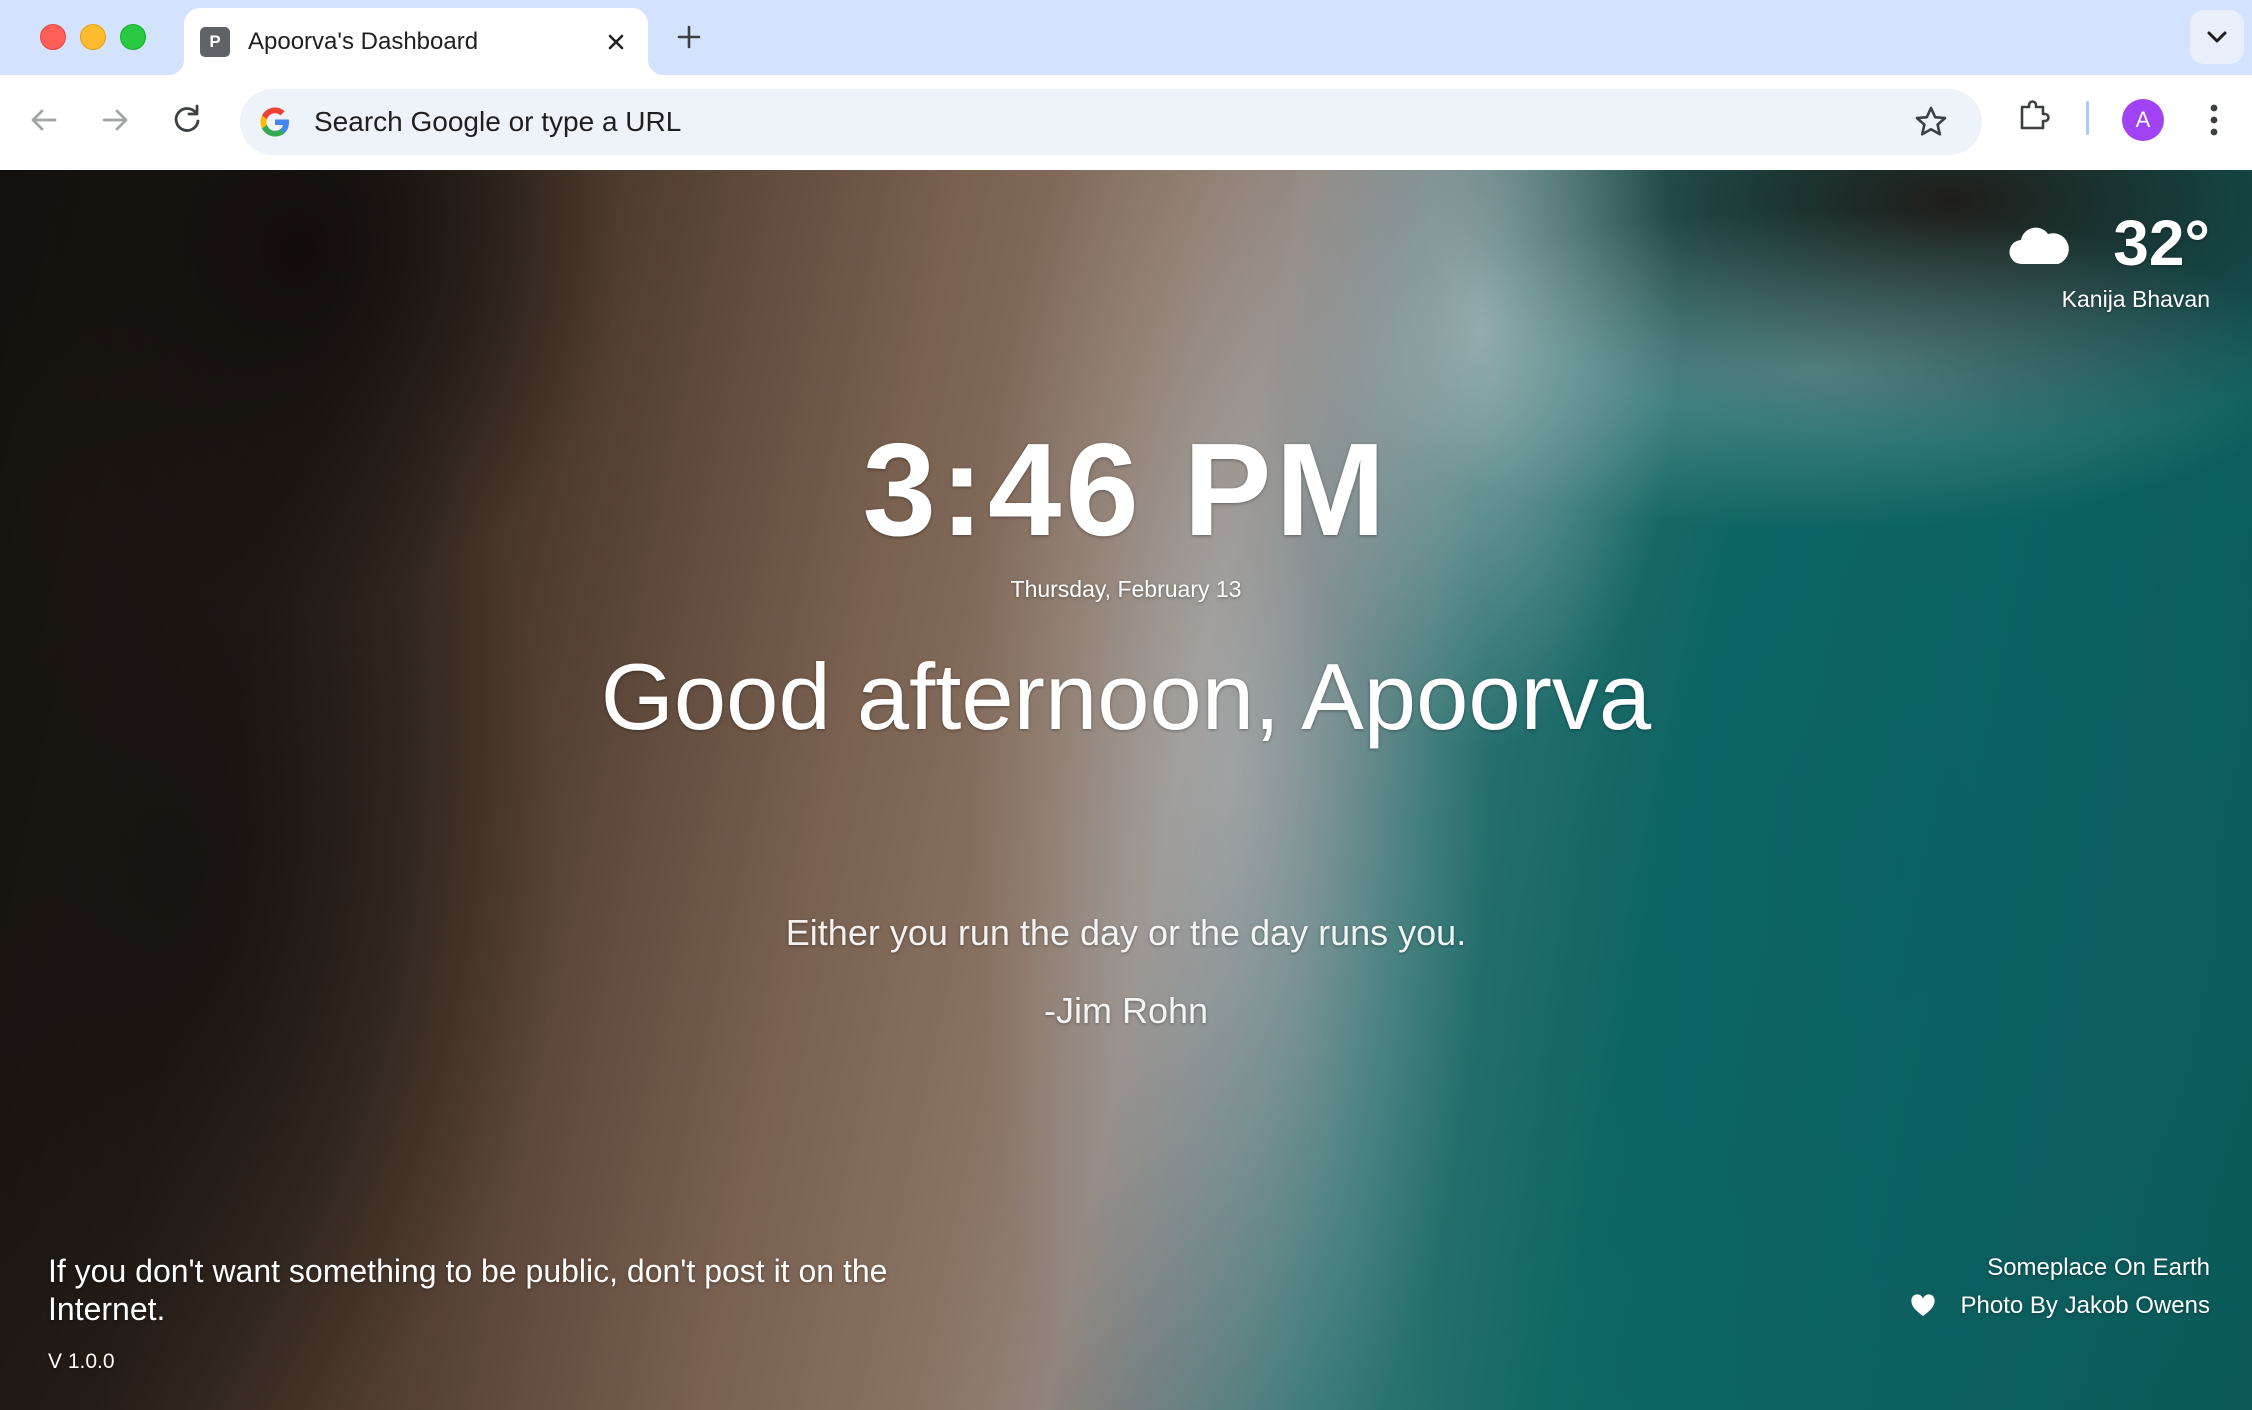  Describe the element at coordinates (363, 41) in the screenshot. I see `tab-title: Apoorva's Dashboard` at that location.